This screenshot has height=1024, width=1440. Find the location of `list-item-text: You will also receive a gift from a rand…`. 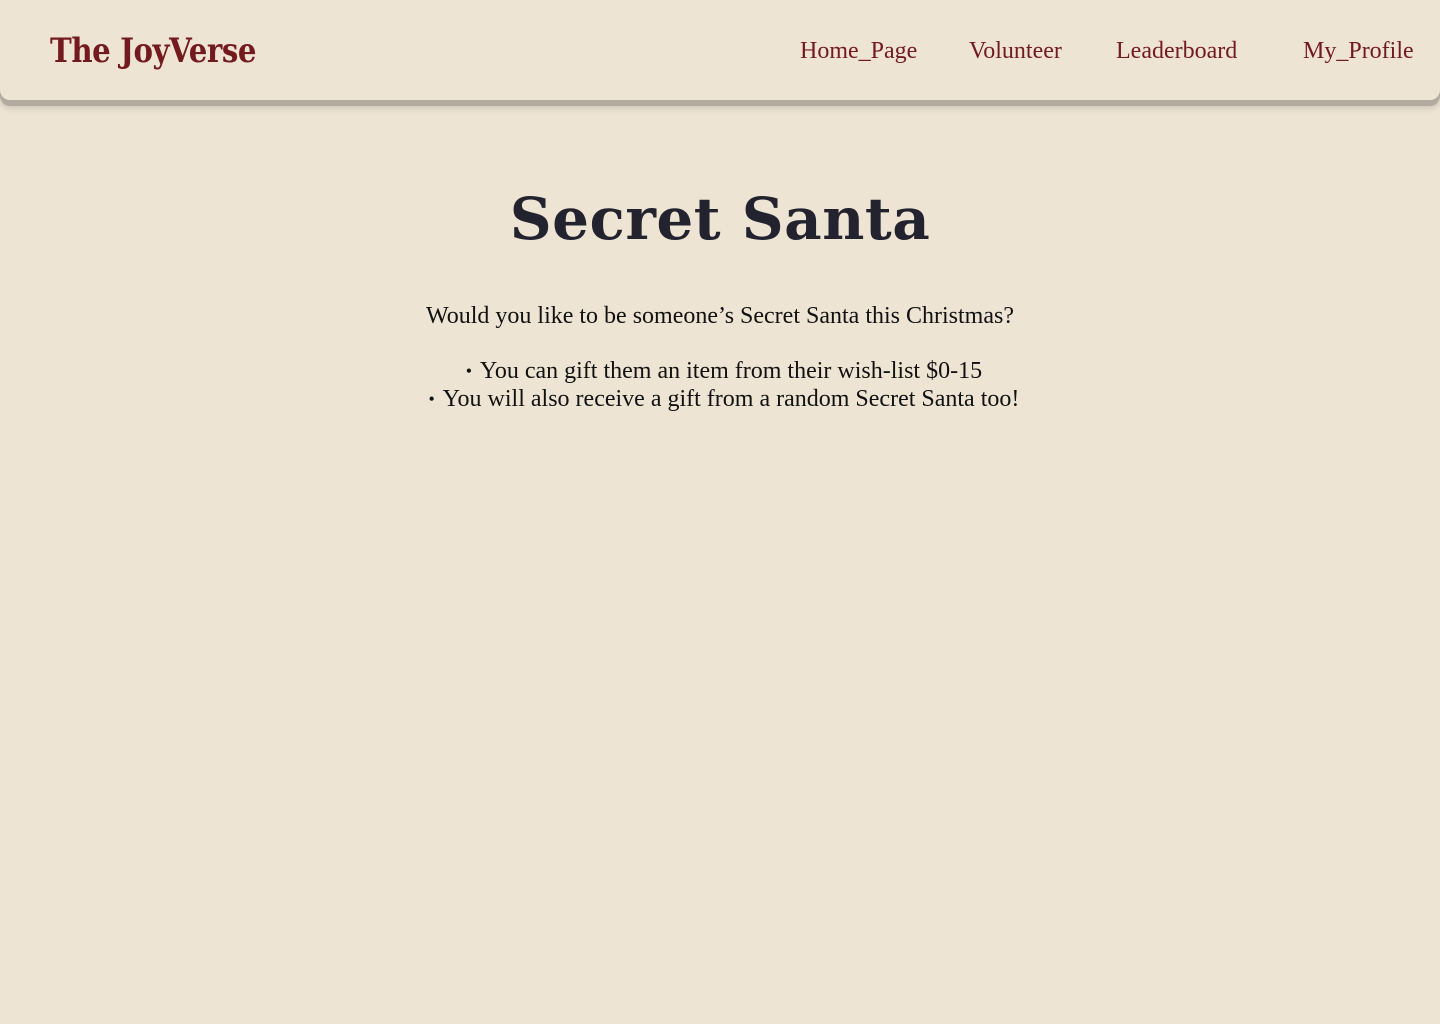

list-item-text: You will also receive a gift from a rand… is located at coordinates (731, 399).